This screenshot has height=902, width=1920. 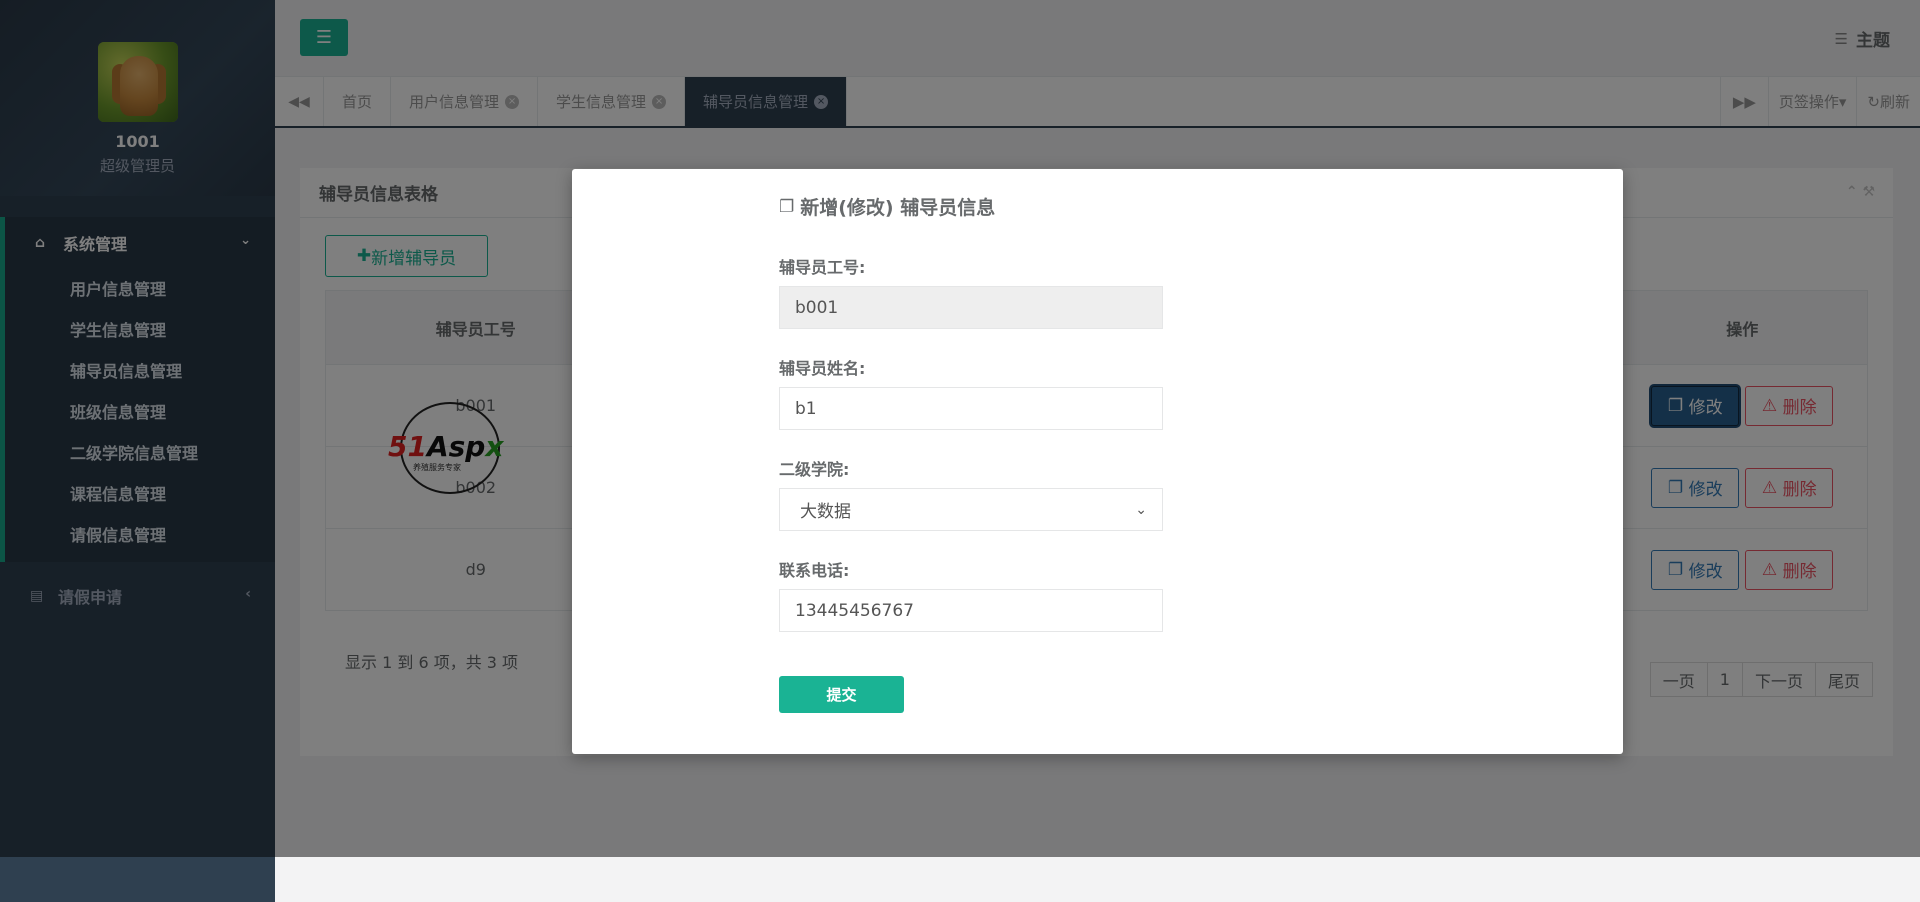 I want to click on college-select: 大数据 ⌄, so click(x=971, y=509).